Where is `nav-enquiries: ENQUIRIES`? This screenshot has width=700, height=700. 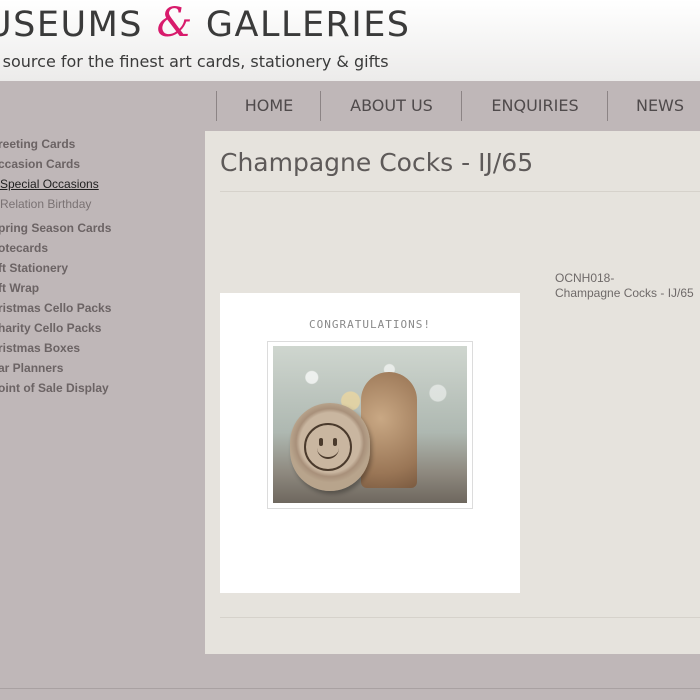 nav-enquiries: ENQUIRIES is located at coordinates (534, 106).